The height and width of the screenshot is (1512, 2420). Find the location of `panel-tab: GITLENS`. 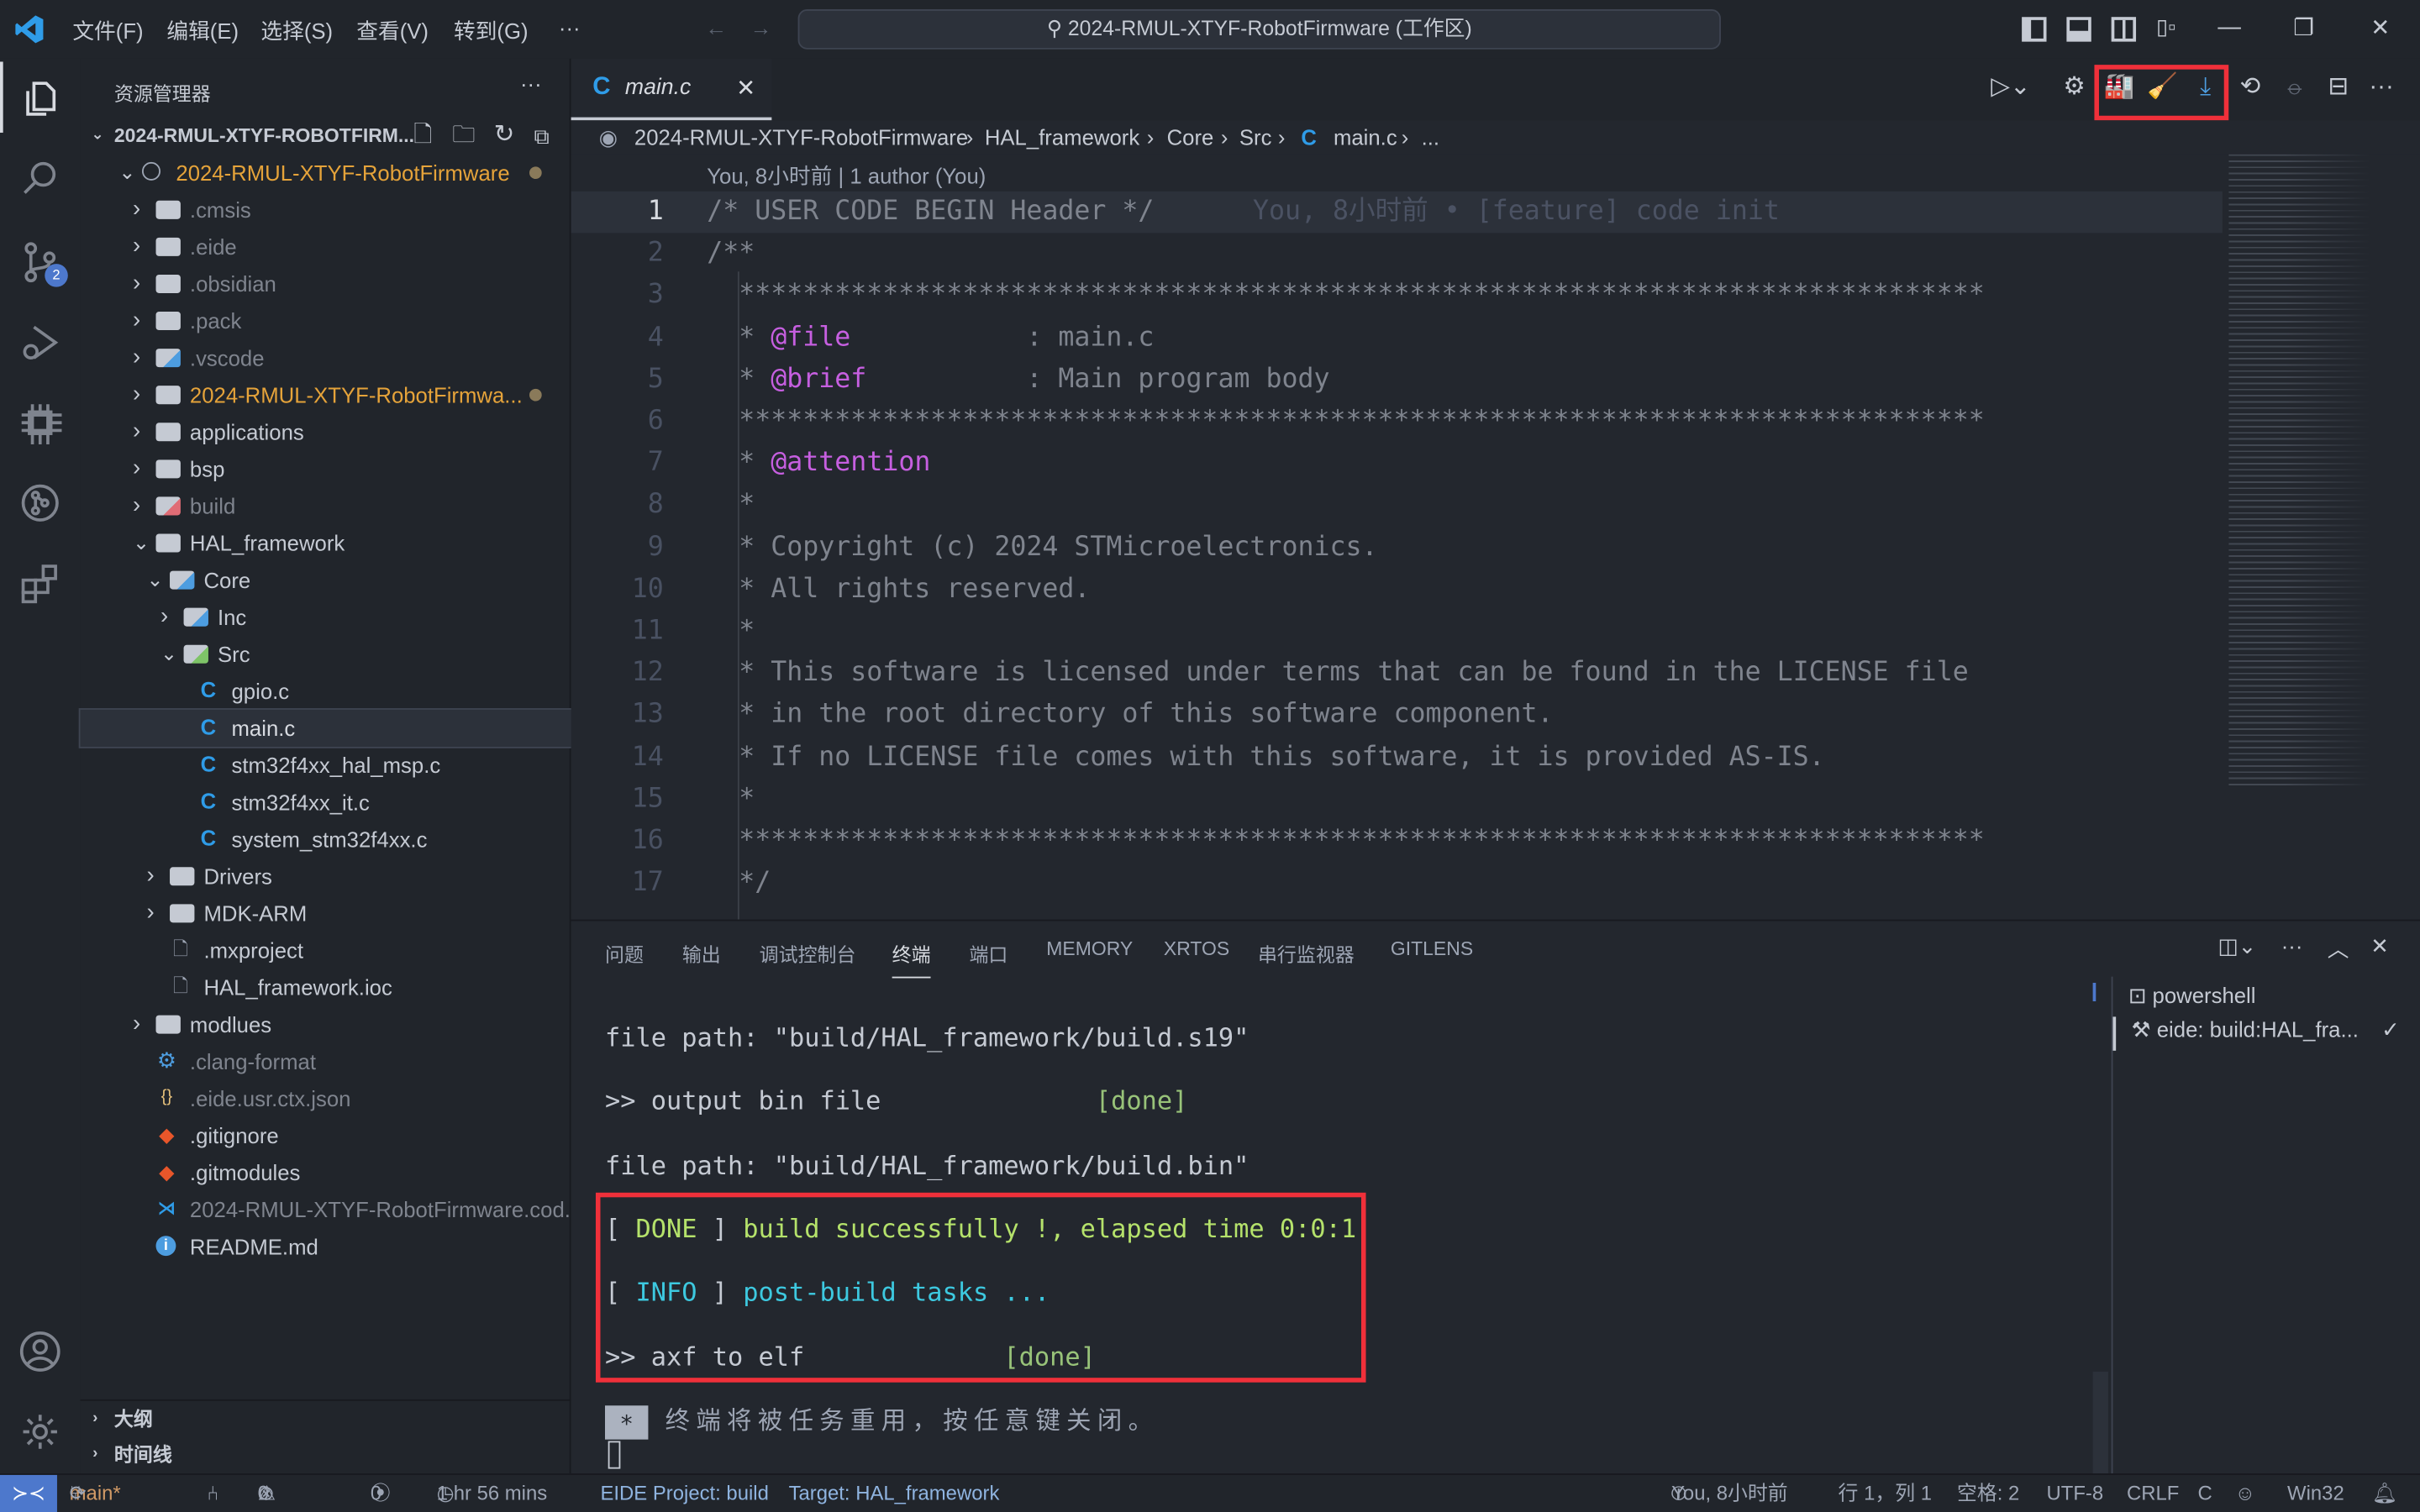

panel-tab: GITLENS is located at coordinates (1432, 949).